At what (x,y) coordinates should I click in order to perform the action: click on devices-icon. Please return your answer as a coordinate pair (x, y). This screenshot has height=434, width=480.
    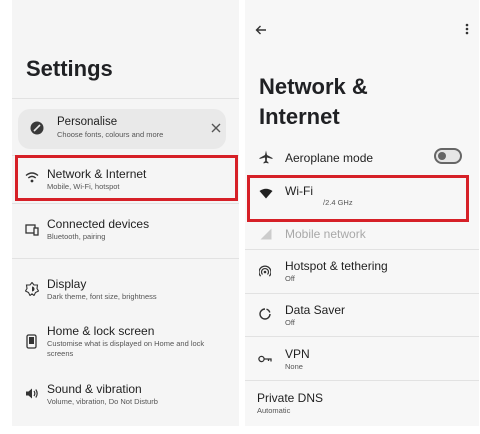
    Looking at the image, I should click on (32, 230).